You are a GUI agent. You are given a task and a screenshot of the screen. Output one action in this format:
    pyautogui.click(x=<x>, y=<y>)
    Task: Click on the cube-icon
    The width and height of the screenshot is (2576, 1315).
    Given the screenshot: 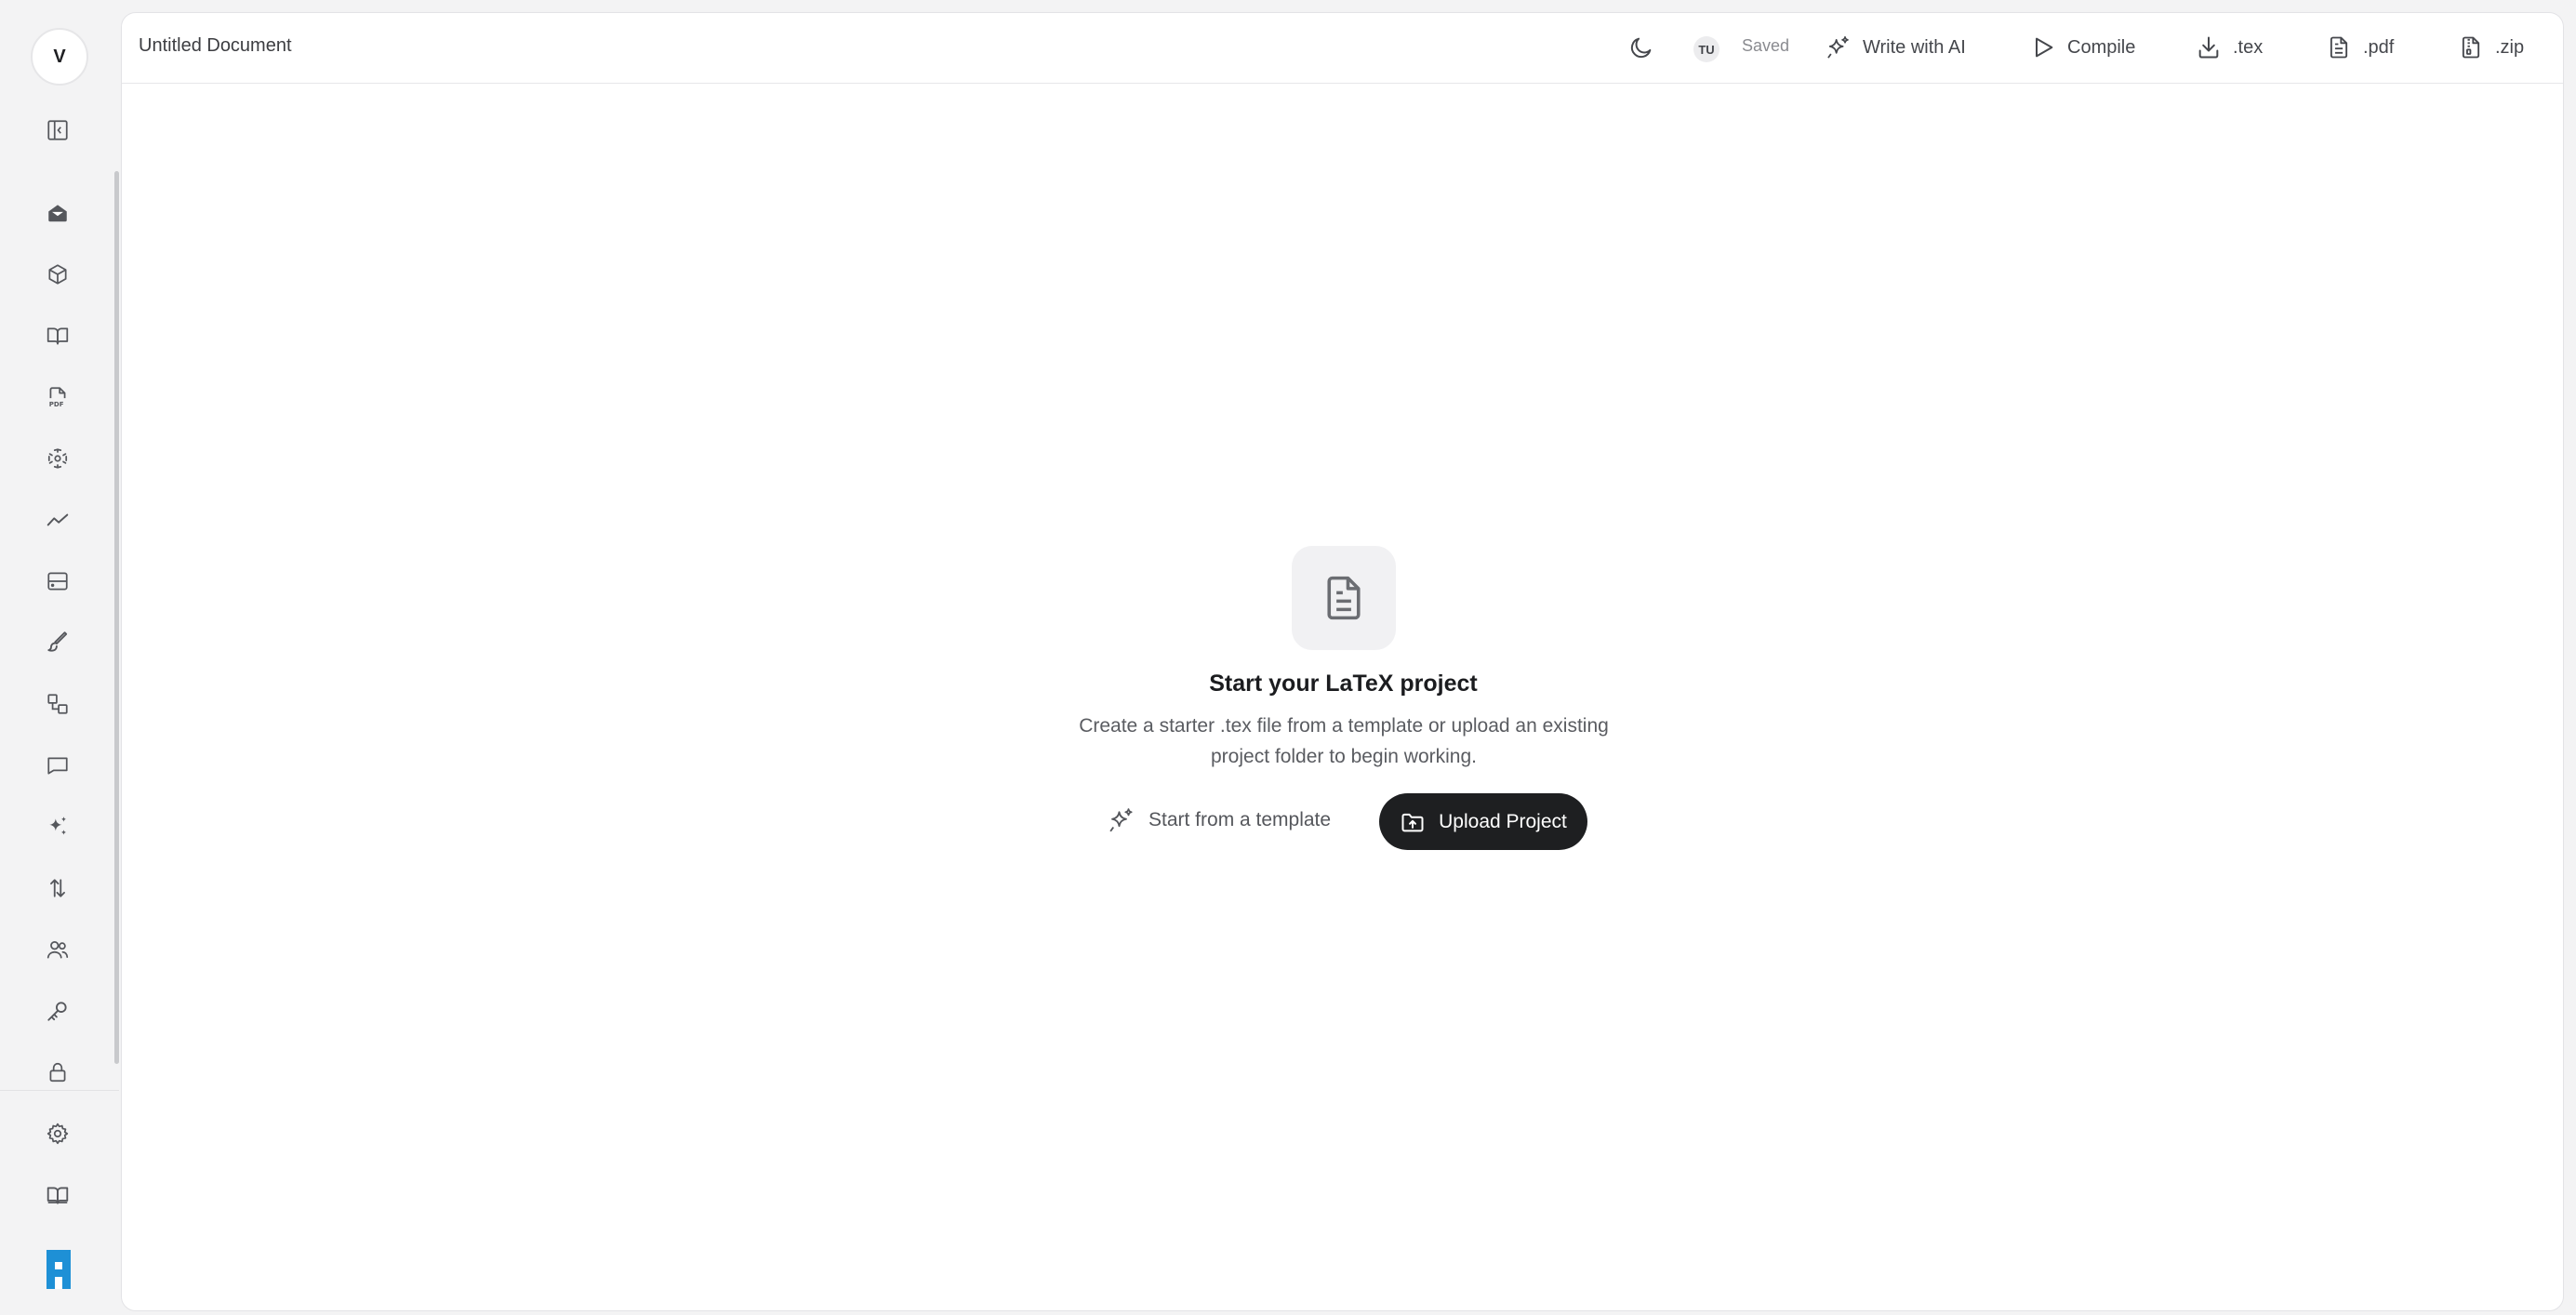 What is the action you would take?
    pyautogui.click(x=57, y=274)
    